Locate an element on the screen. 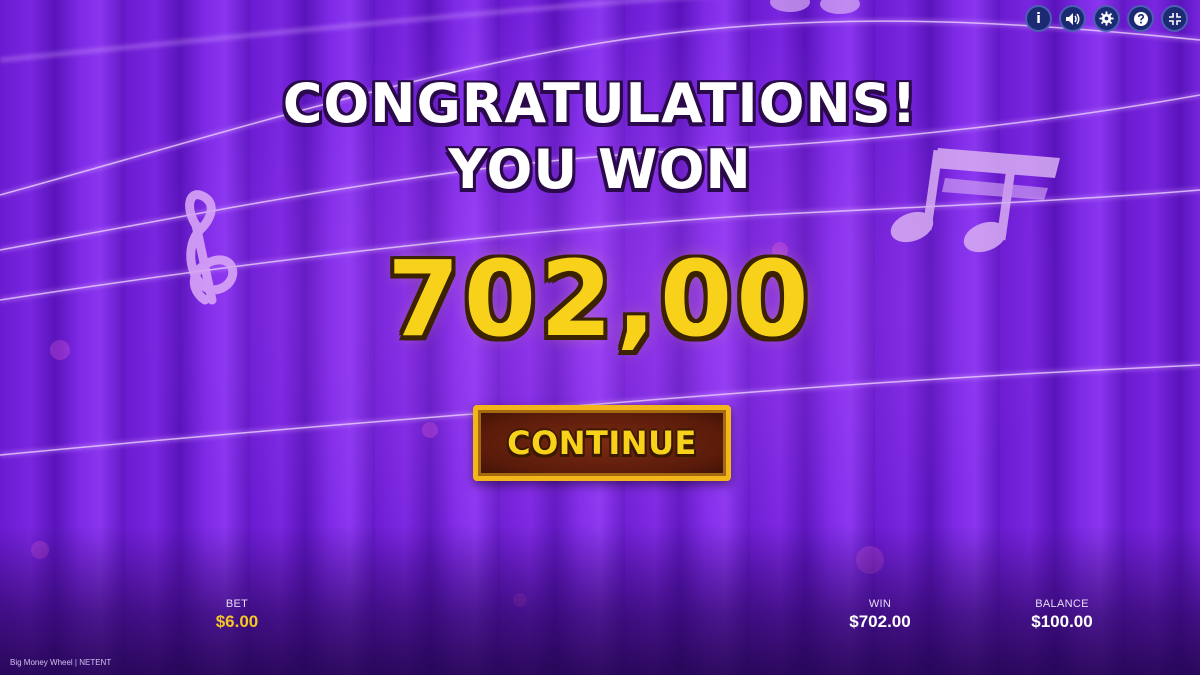 Image resolution: width=1200 pixels, height=675 pixels. balance-display: BALANCE $100.00 is located at coordinates (1062, 615).